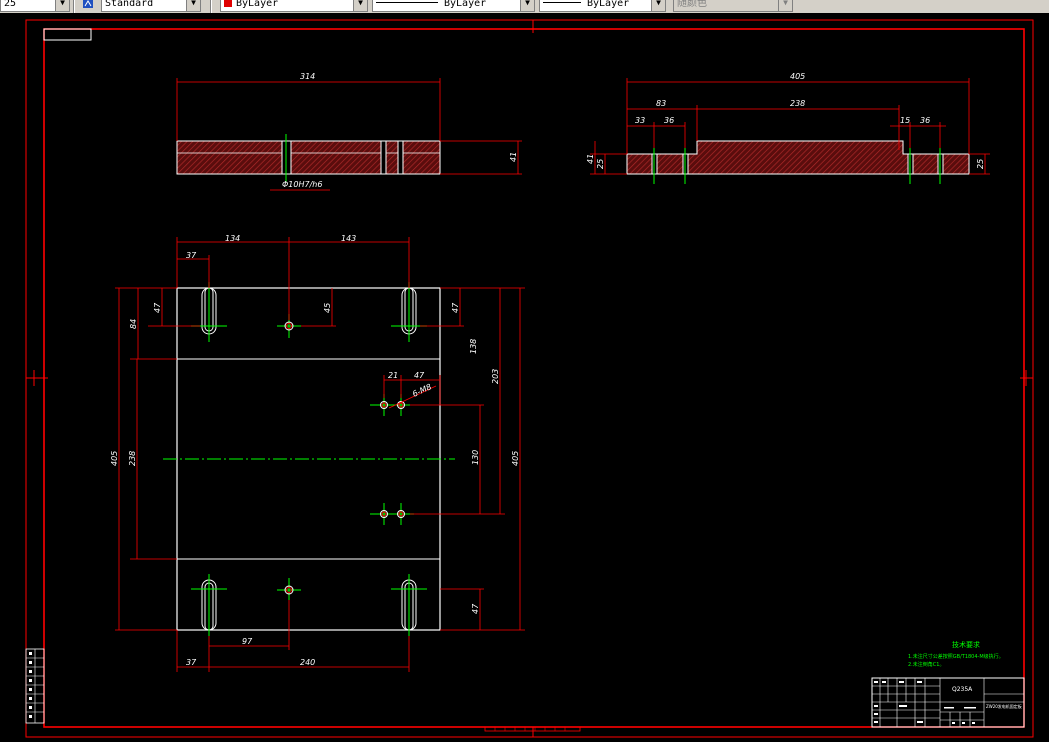  I want to click on dim-405-right: 405, so click(515, 458).